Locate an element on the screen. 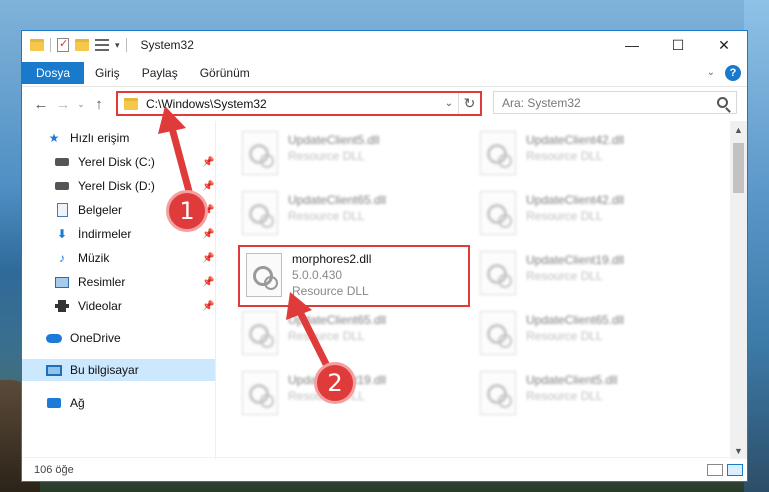 The width and height of the screenshot is (769, 492). address-dropdown-icon: ⌄ is located at coordinates (449, 103).